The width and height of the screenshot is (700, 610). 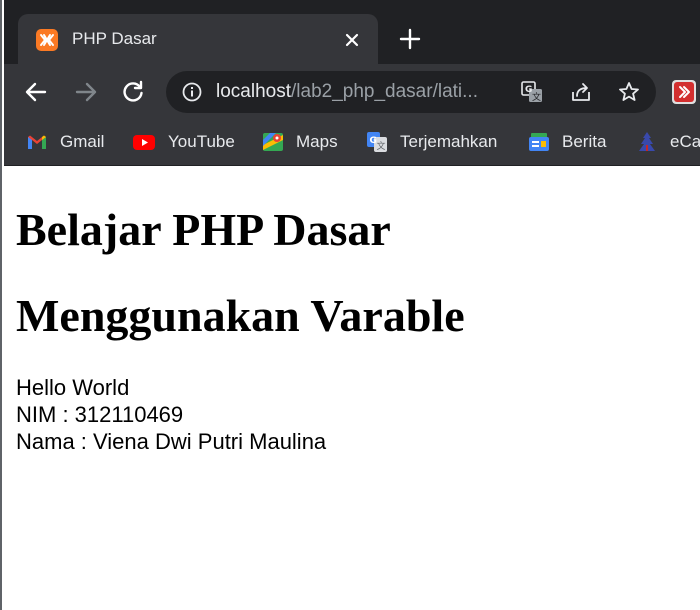 I want to click on toolbar: localhost/lab2_php_dasar/lati... G 文, so click(x=352, y=92).